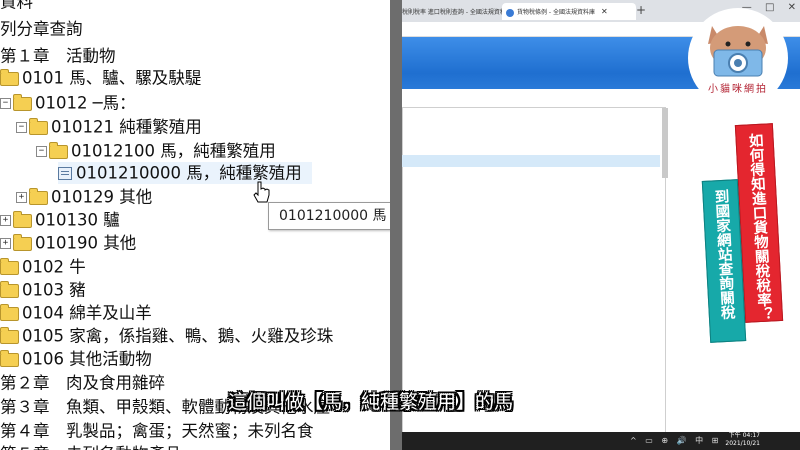  I want to click on network-icon: ⊕, so click(664, 440).